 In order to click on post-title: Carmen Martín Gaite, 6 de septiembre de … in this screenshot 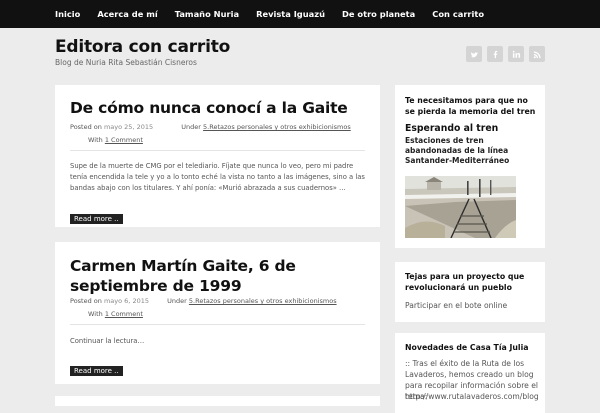, I will do `click(217, 276)`.